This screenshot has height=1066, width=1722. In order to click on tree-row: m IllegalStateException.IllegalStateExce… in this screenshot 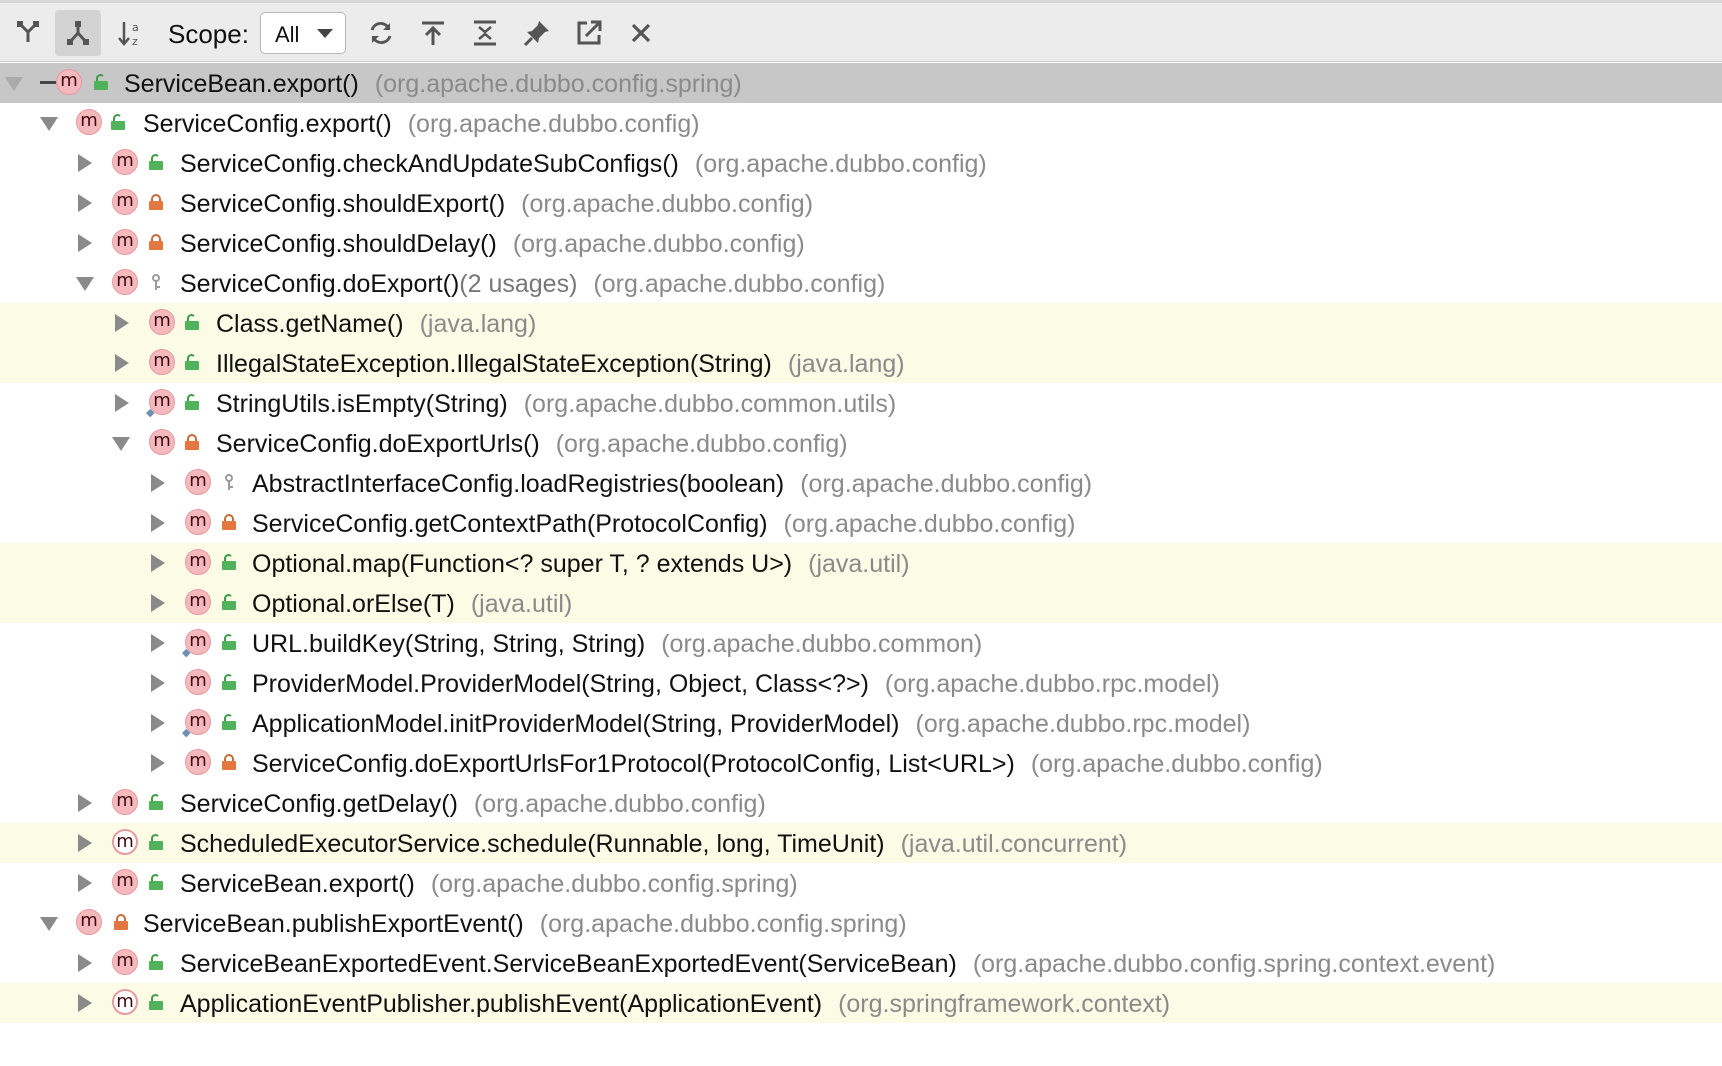, I will do `click(861, 363)`.